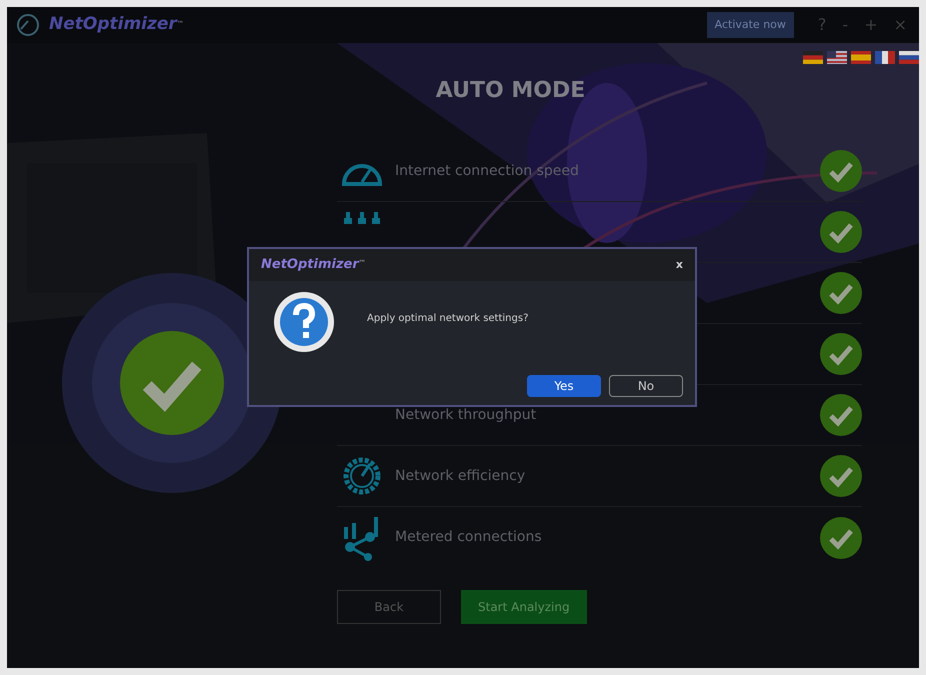  What do you see at coordinates (313, 265) in the screenshot?
I see `dialog-logo: NetOptimizer$^{™}$` at bounding box center [313, 265].